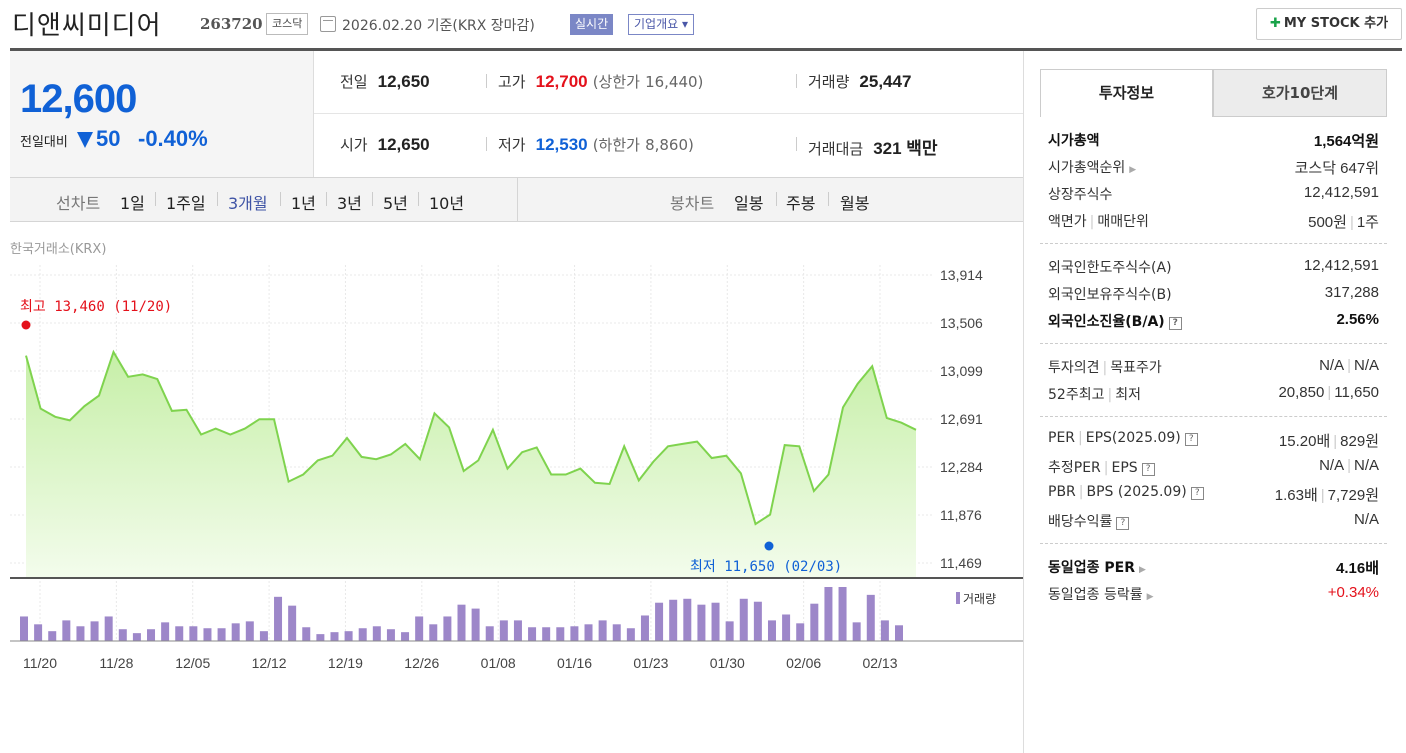  Describe the element at coordinates (829, 82) in the screenshot. I see `volume-label: 거래량` at that location.